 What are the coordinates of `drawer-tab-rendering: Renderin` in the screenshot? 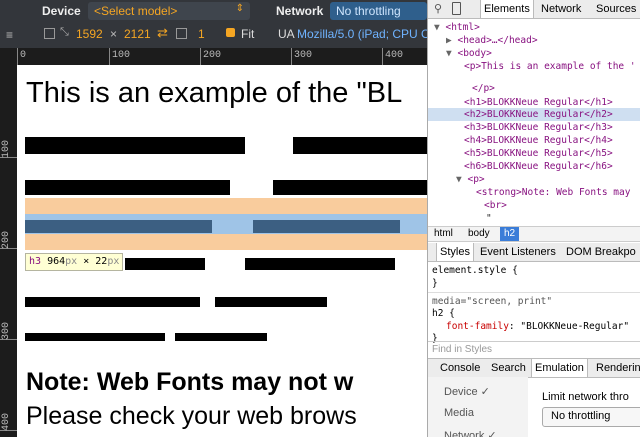 It's located at (618, 368).